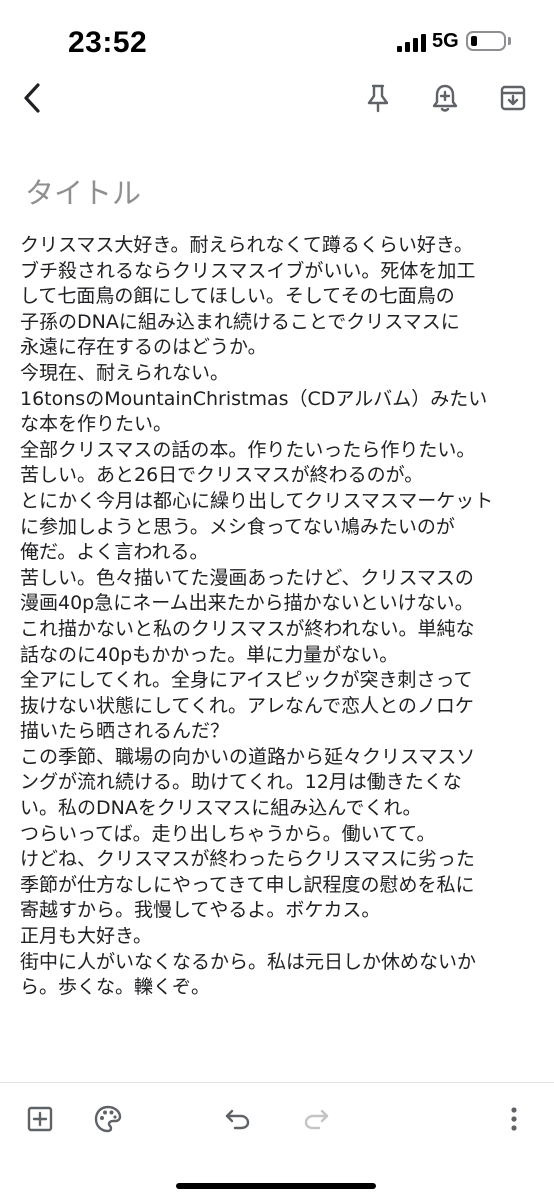 Image resolution: width=554 pixels, height=1200 pixels. What do you see at coordinates (445, 41) in the screenshot?
I see `network-type: 5G` at bounding box center [445, 41].